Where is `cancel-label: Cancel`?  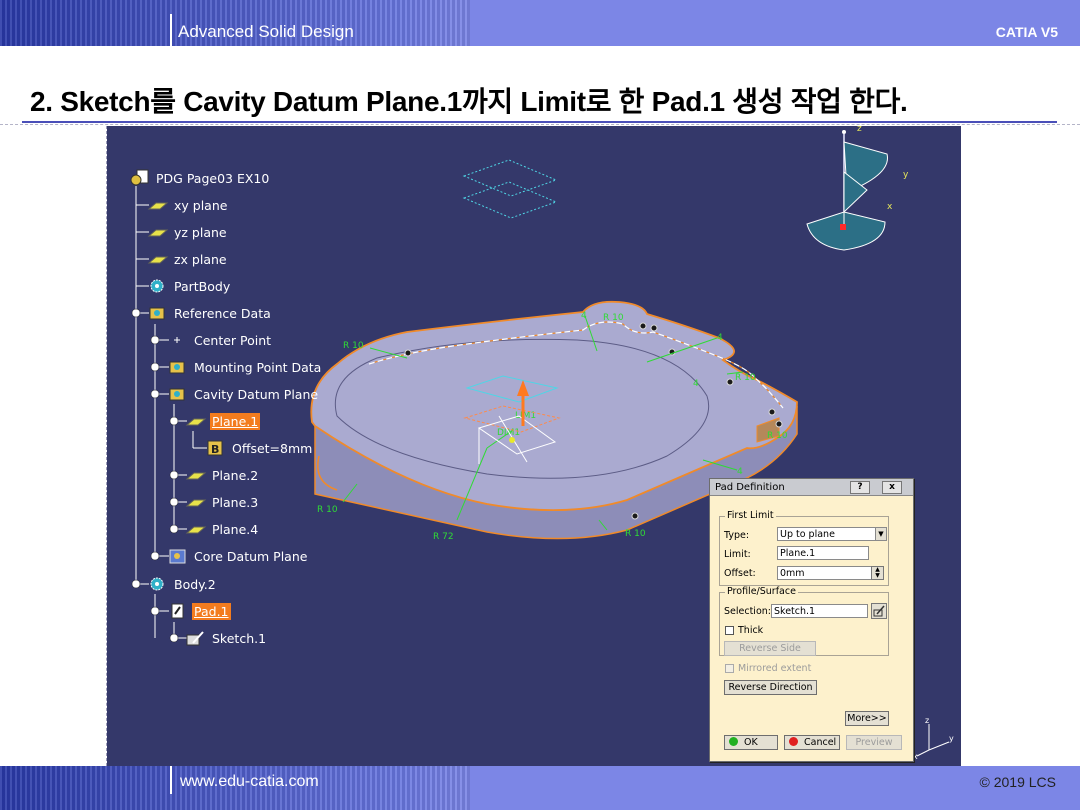 cancel-label: Cancel is located at coordinates (820, 742).